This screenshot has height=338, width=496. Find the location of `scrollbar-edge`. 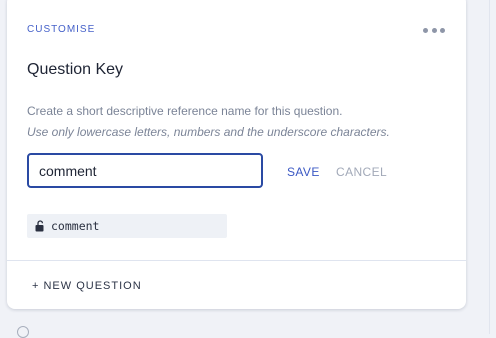

scrollbar-edge is located at coordinates (489, 167).